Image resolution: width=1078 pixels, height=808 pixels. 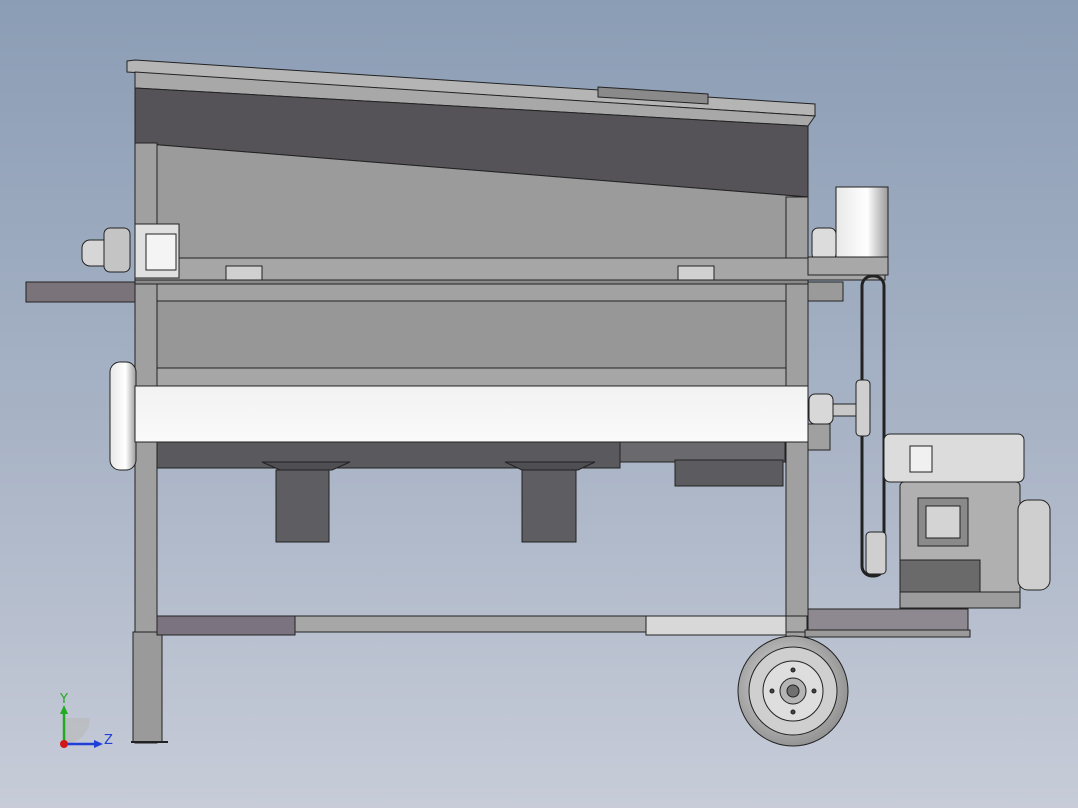 What do you see at coordinates (80, 292) in the screenshot?
I see `left-outrigger` at bounding box center [80, 292].